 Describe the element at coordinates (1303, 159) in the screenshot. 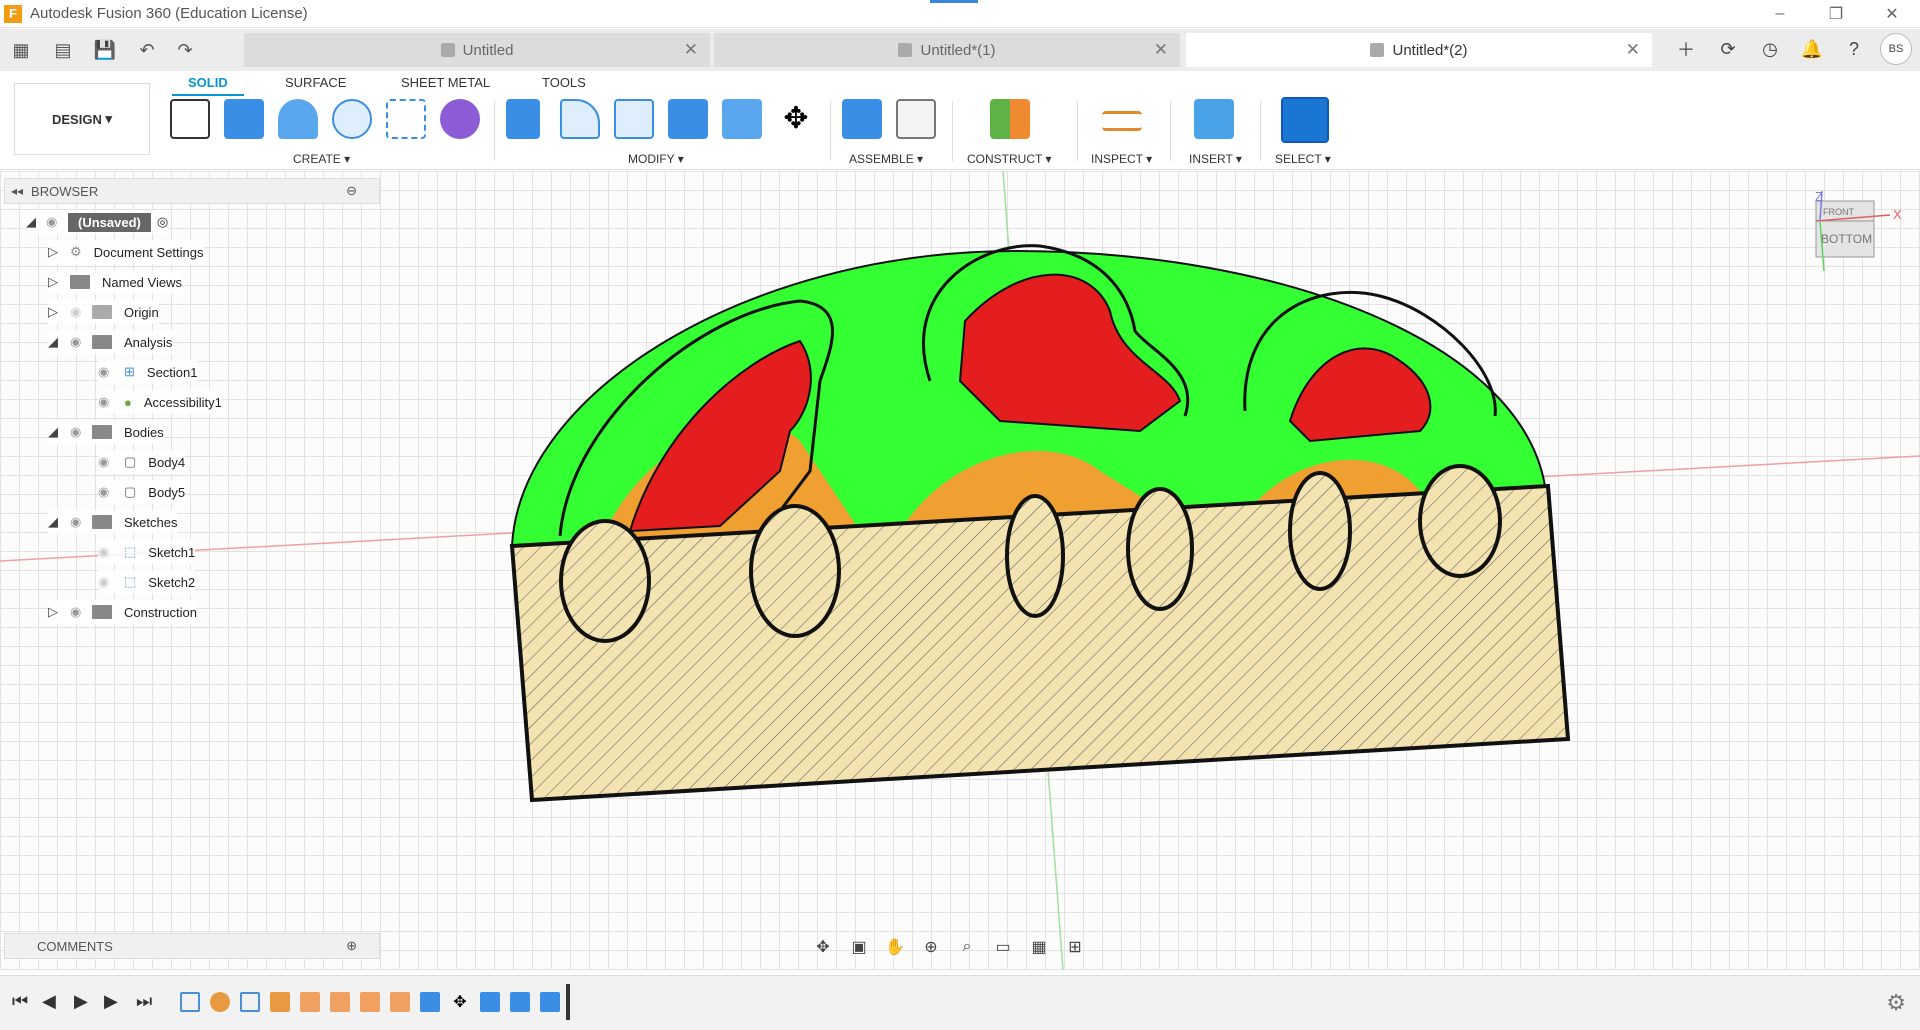

I see `select-menu: SELECT ▾` at that location.